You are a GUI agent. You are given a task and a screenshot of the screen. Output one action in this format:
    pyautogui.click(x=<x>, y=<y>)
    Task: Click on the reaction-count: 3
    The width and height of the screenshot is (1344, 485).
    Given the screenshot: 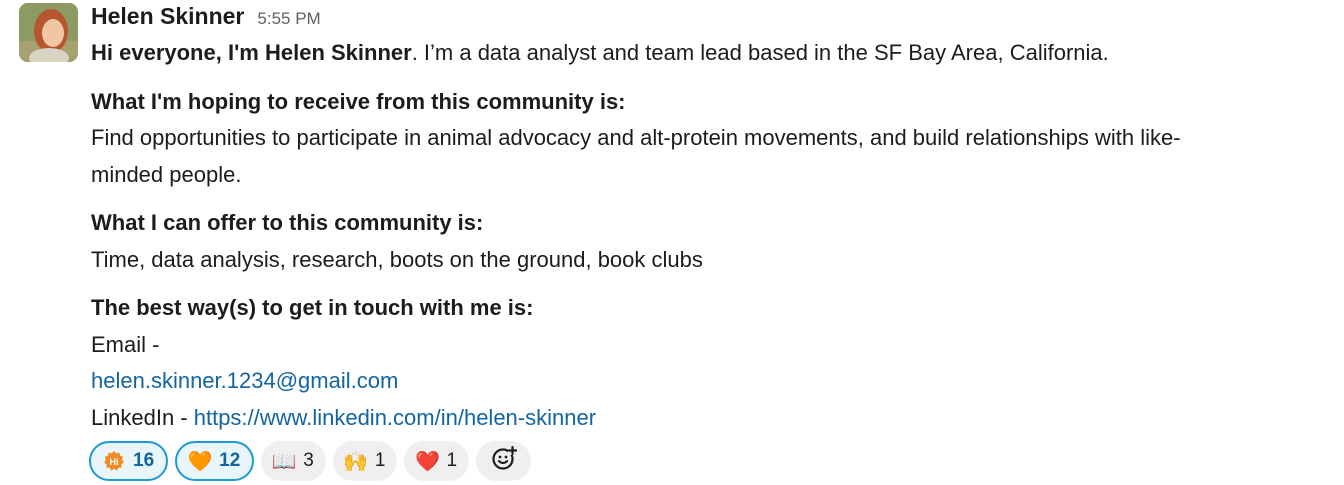 What is the action you would take?
    pyautogui.click(x=308, y=460)
    